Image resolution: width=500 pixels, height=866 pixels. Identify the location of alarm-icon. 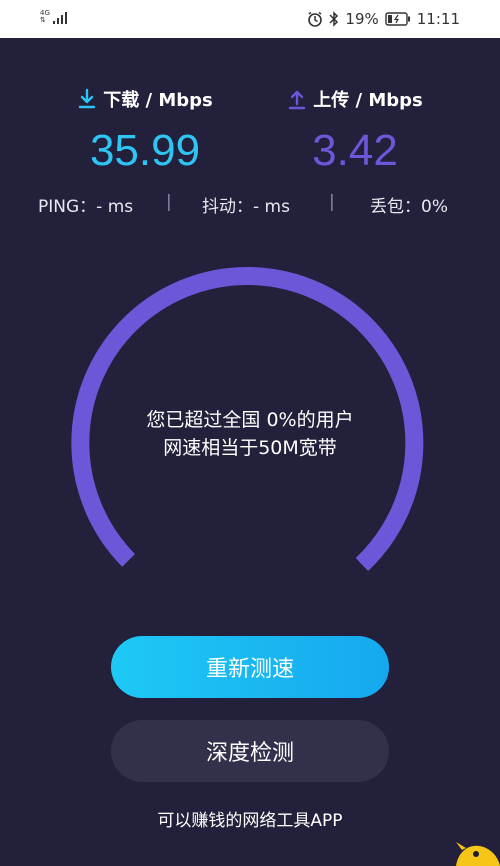
(315, 19).